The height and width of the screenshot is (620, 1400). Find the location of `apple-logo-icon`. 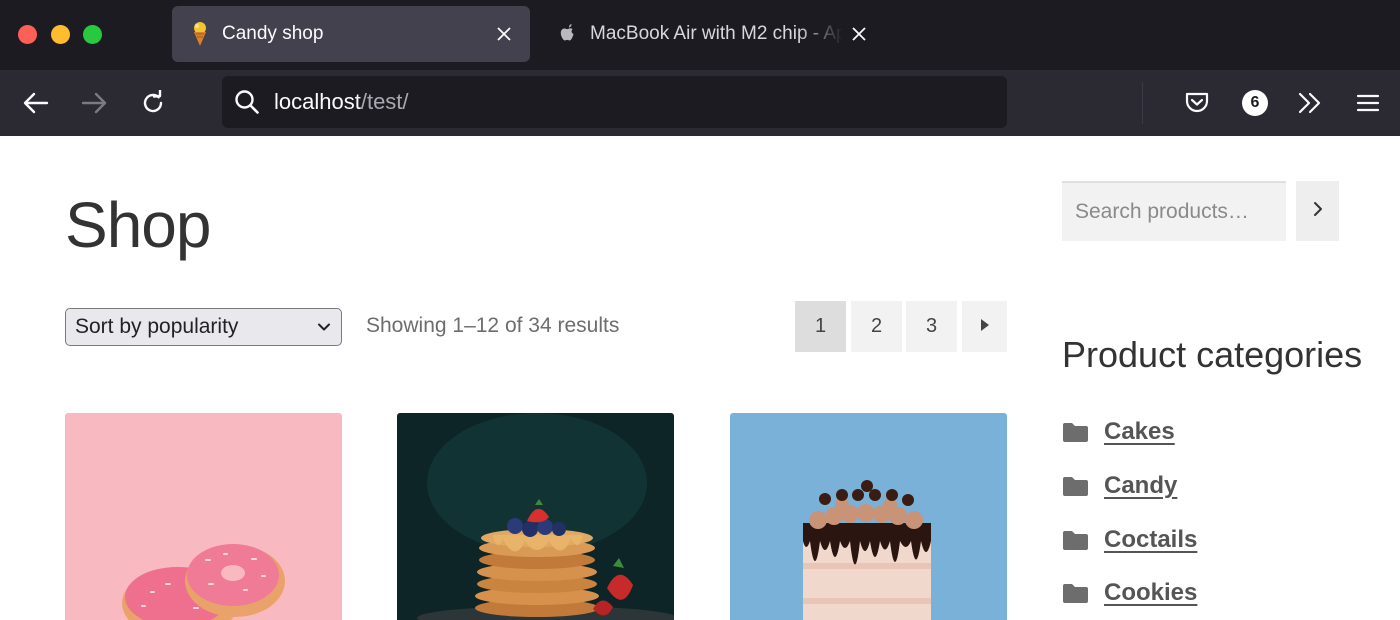

apple-logo-icon is located at coordinates (568, 34).